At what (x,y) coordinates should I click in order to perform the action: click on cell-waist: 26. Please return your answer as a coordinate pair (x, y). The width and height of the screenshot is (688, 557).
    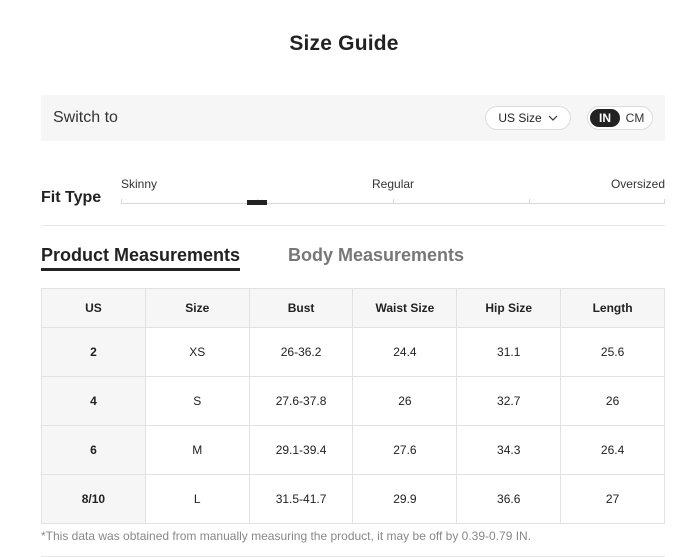
    Looking at the image, I should click on (405, 401).